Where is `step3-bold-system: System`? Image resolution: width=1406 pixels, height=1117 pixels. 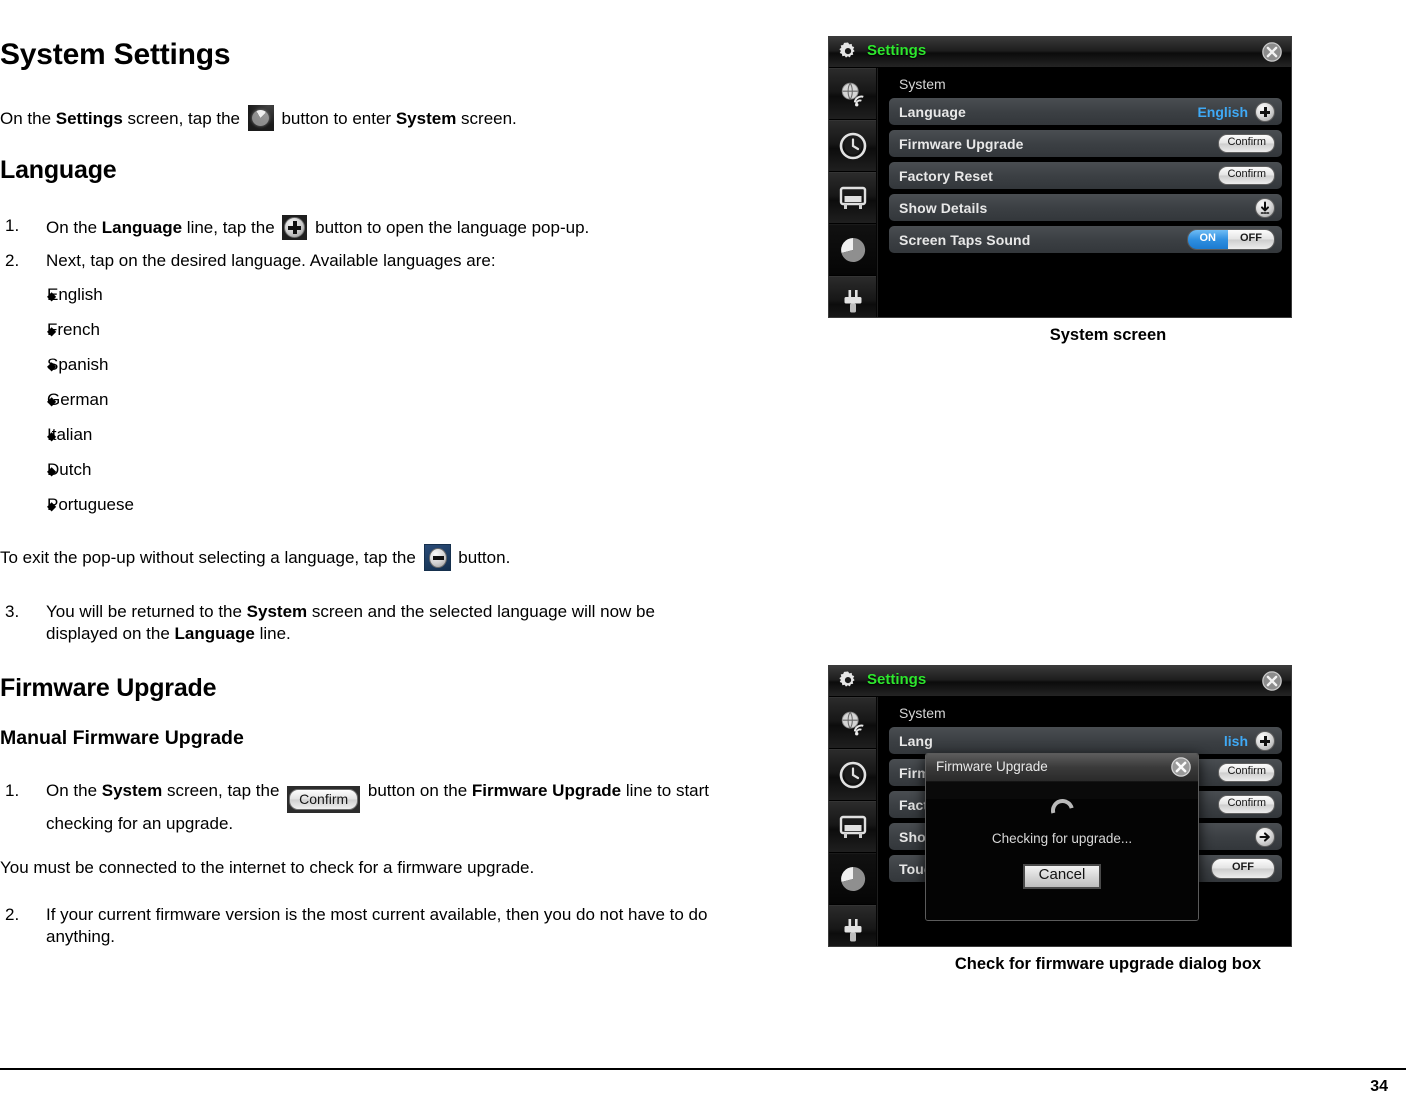
step3-bold-system: System is located at coordinates (277, 612).